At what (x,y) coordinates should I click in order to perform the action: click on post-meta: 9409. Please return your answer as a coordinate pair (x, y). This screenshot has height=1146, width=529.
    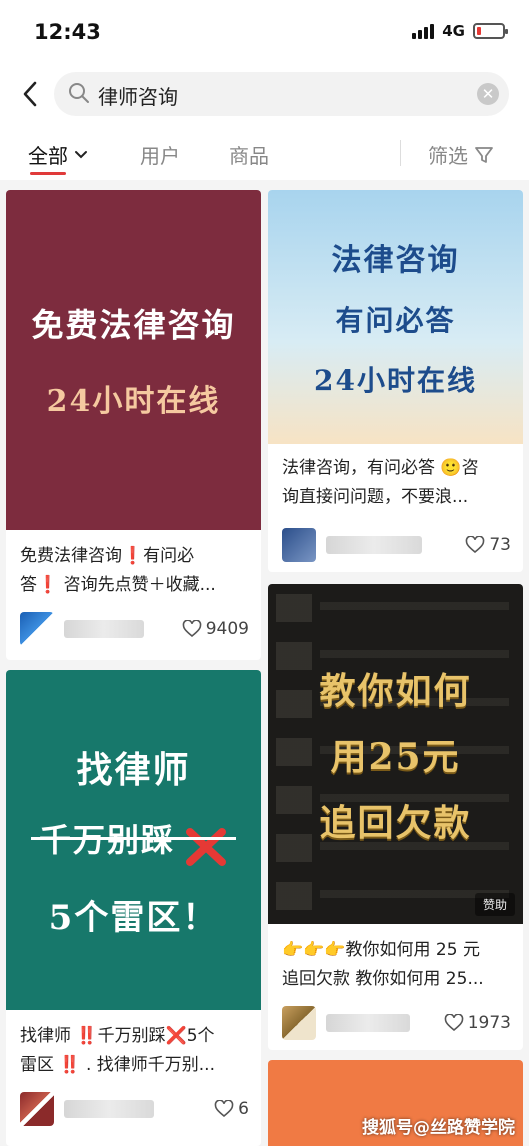
    Looking at the image, I should click on (134, 629).